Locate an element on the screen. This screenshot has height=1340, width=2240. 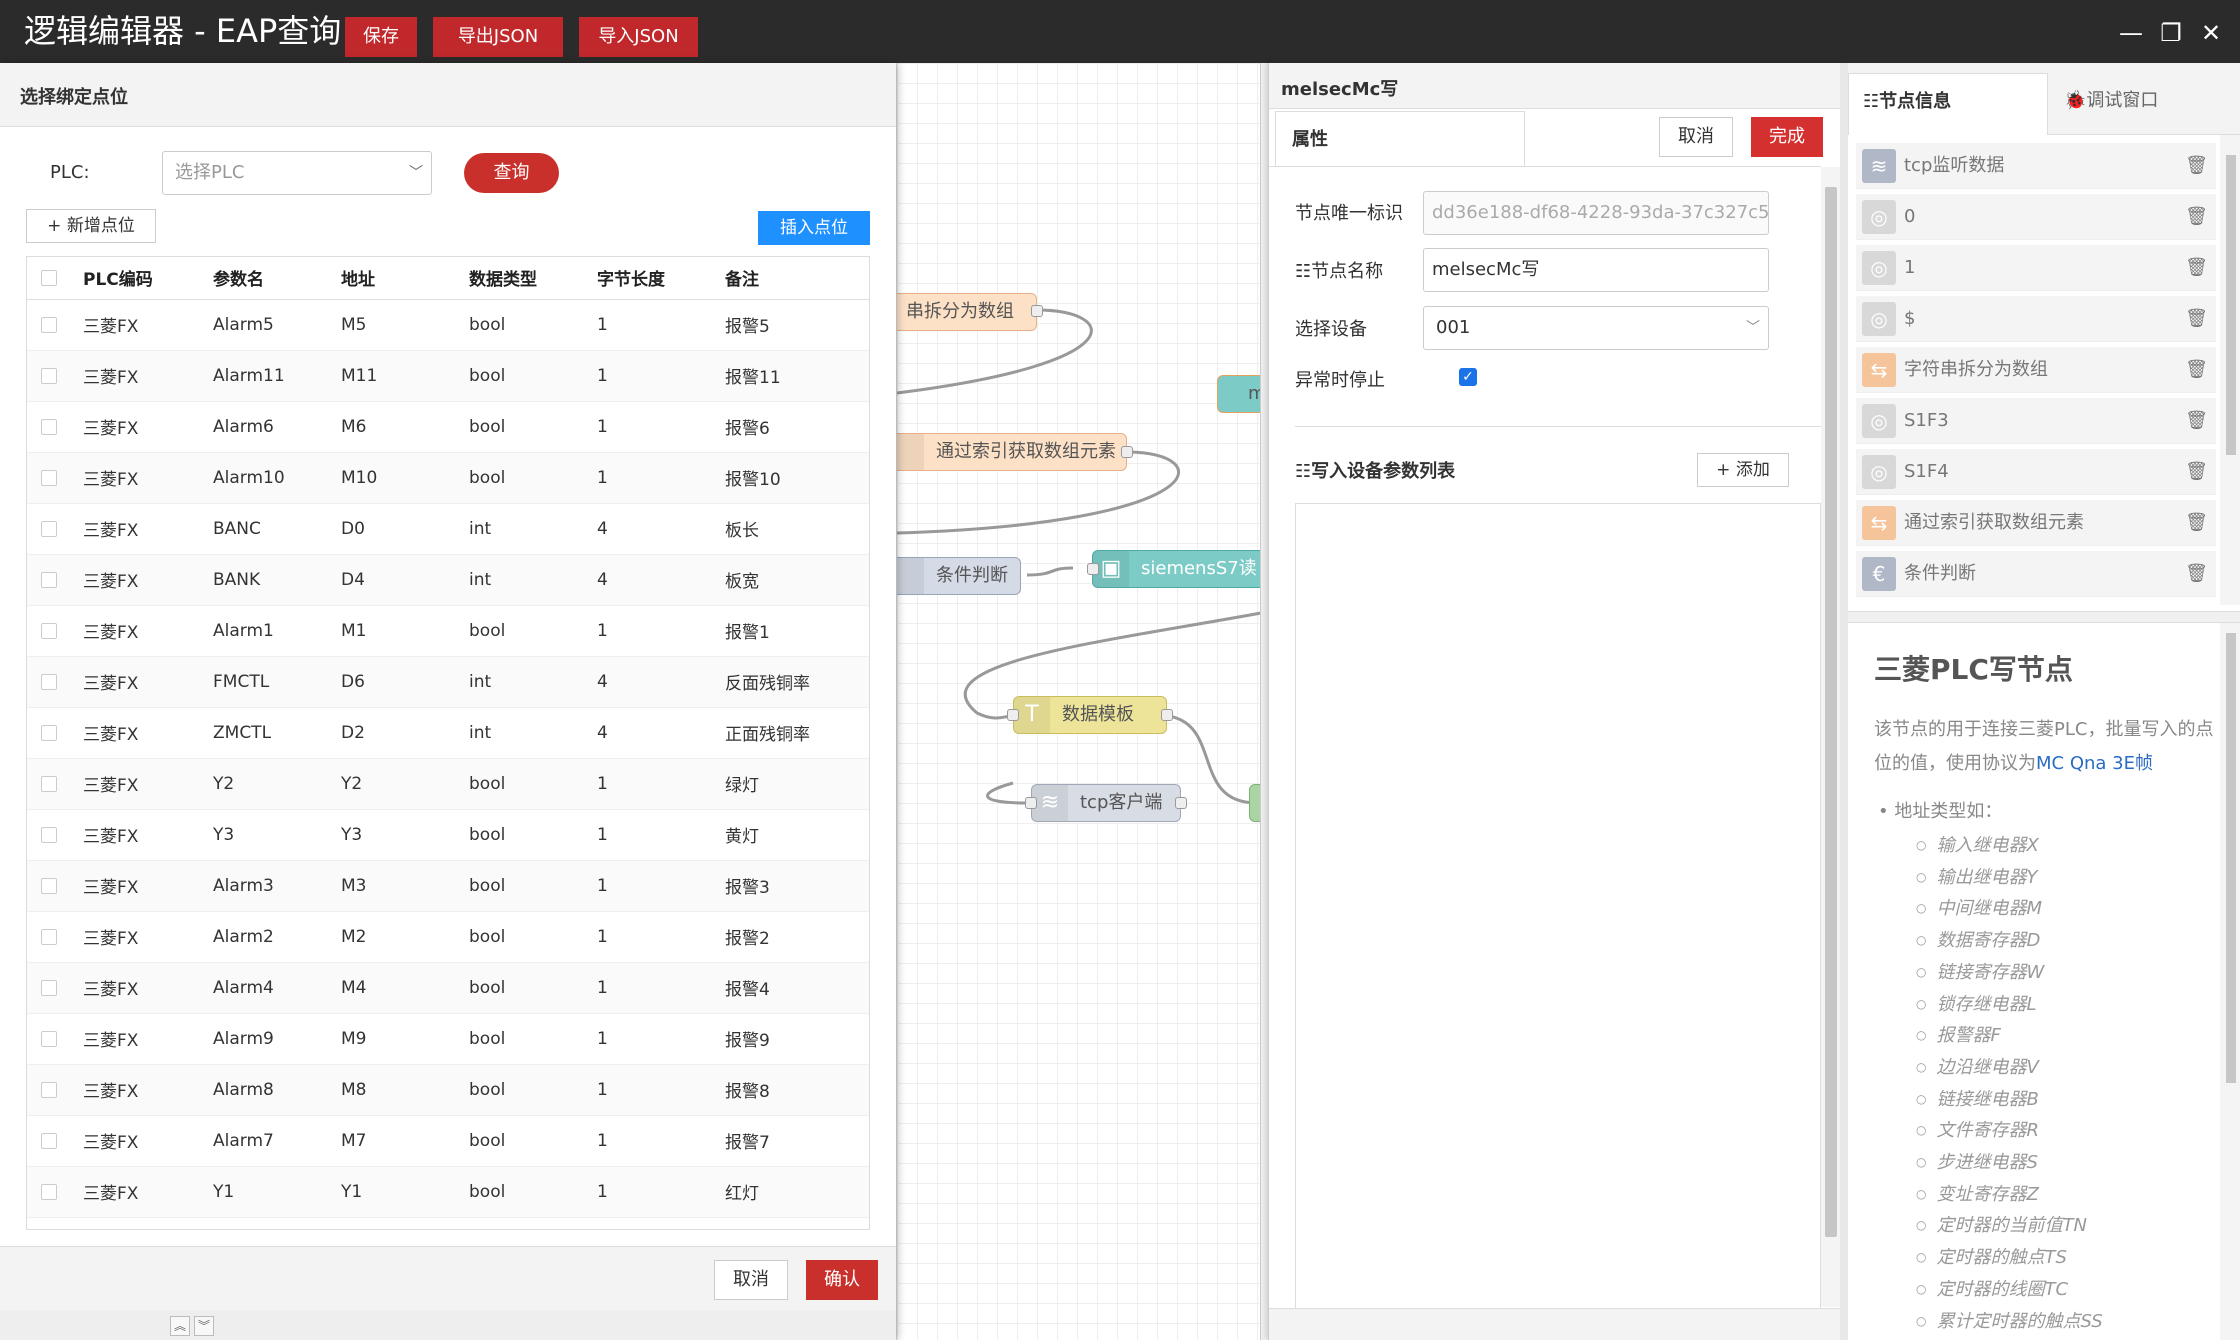
sidebar-node-item: ⇆ 字符串拆分为数组 🗑 is located at coordinates (2036, 370).